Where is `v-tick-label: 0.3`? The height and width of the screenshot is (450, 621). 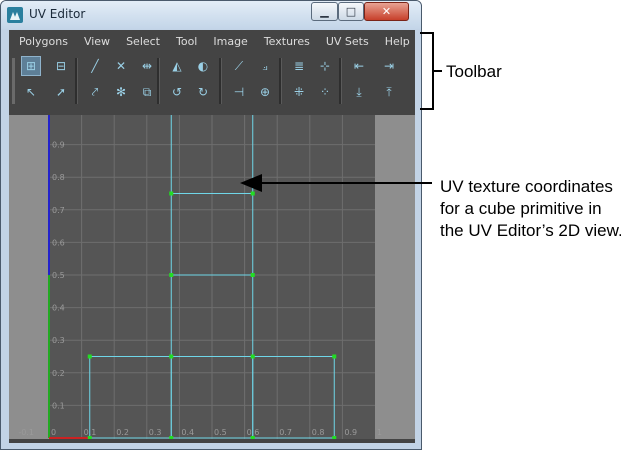 v-tick-label: 0.3 is located at coordinates (58, 340).